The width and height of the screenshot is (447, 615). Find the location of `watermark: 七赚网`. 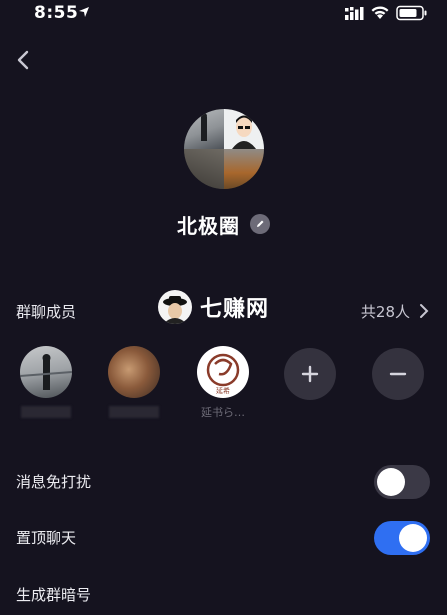

watermark: 七赚网 is located at coordinates (225, 307).